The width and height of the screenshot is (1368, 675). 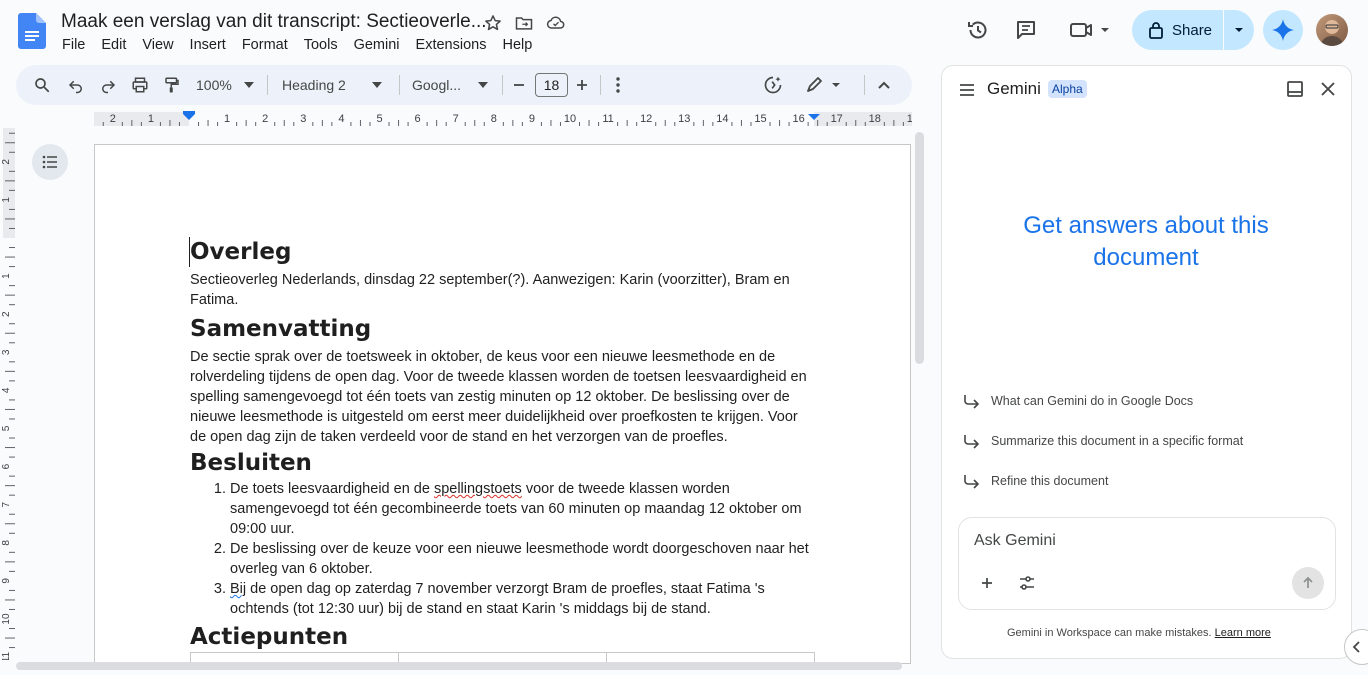 I want to click on vruler-margin-top, so click(x=9, y=183).